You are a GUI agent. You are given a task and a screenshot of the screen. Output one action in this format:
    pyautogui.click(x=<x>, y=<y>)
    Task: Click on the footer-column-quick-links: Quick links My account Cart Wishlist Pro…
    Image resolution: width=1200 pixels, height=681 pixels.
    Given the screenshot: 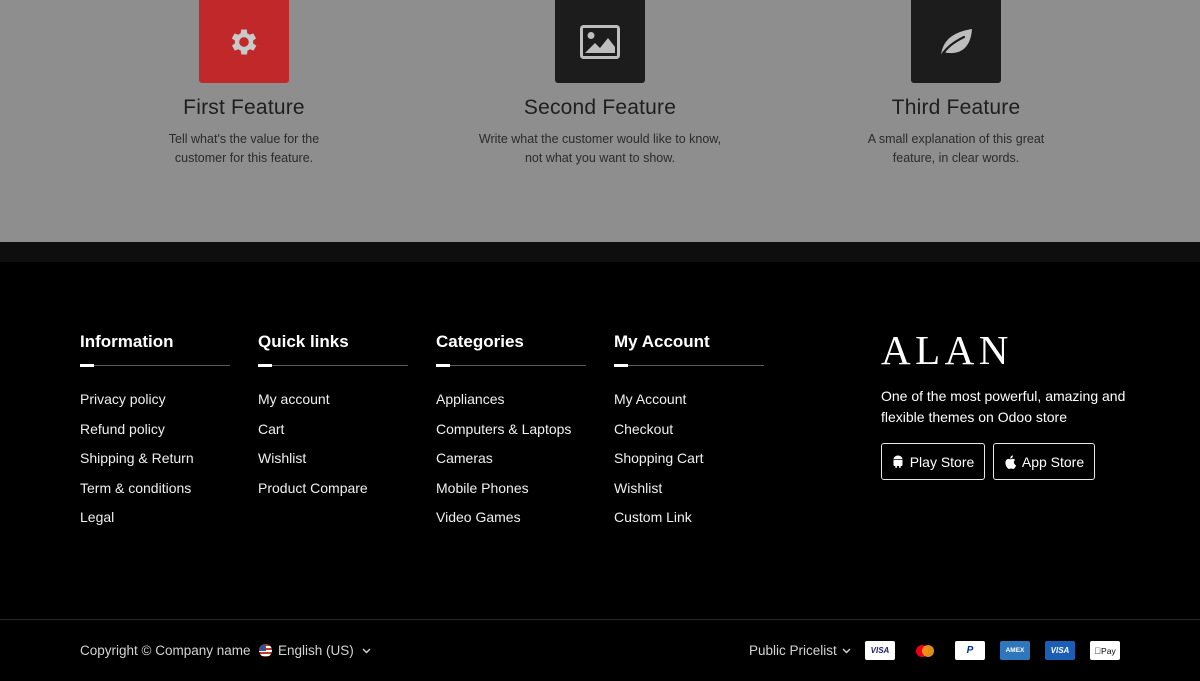 What is the action you would take?
    pyautogui.click(x=333, y=414)
    